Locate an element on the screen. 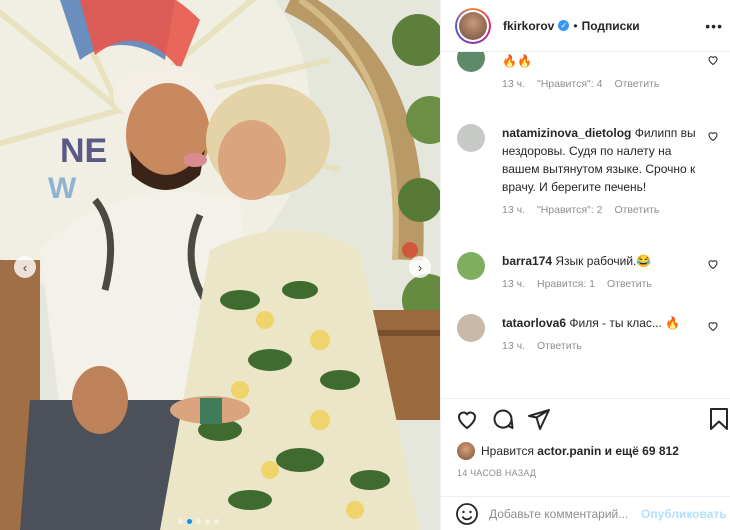  likes-summary: Нравится actor.panin и ещё 69 812 is located at coordinates (568, 451).